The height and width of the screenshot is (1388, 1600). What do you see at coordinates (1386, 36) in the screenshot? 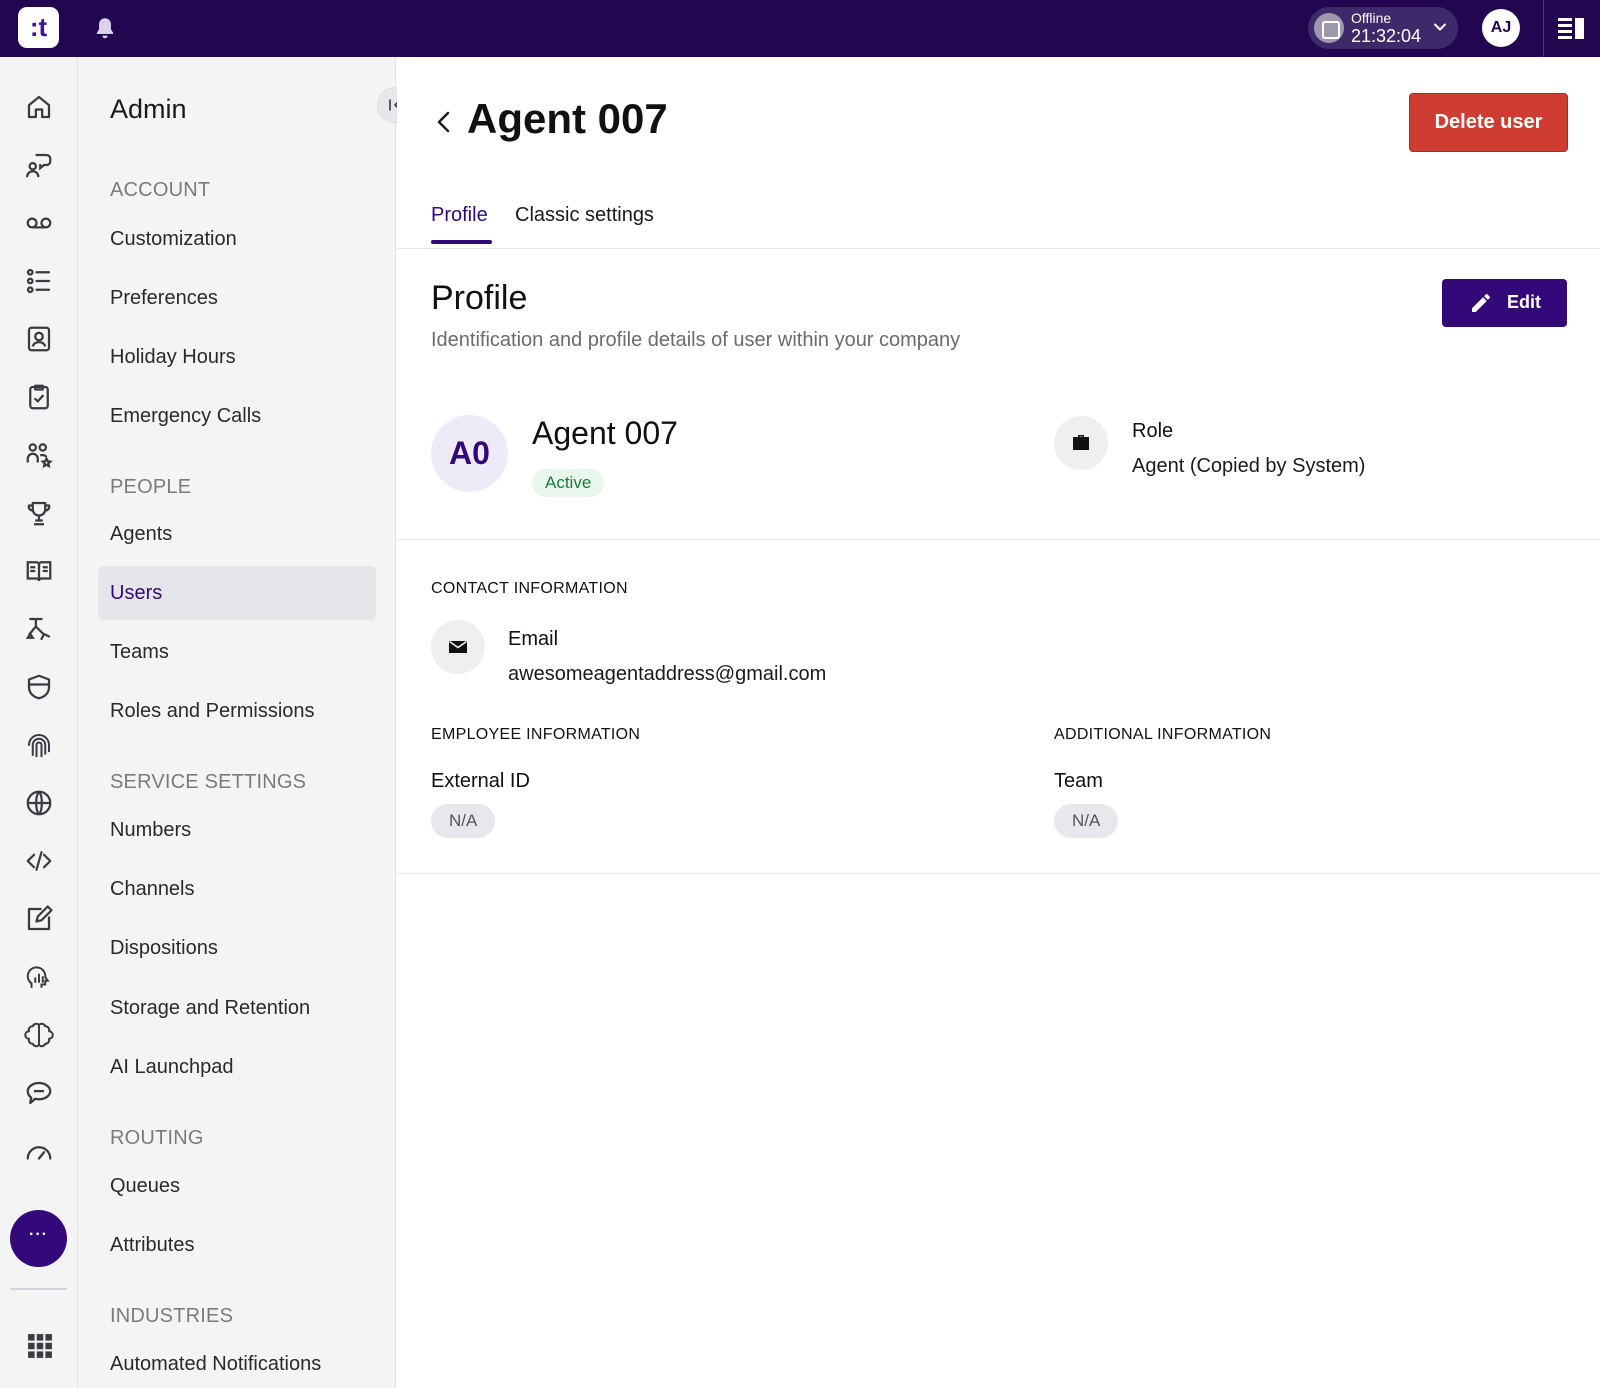
I see `status-timer: 21:32:04` at bounding box center [1386, 36].